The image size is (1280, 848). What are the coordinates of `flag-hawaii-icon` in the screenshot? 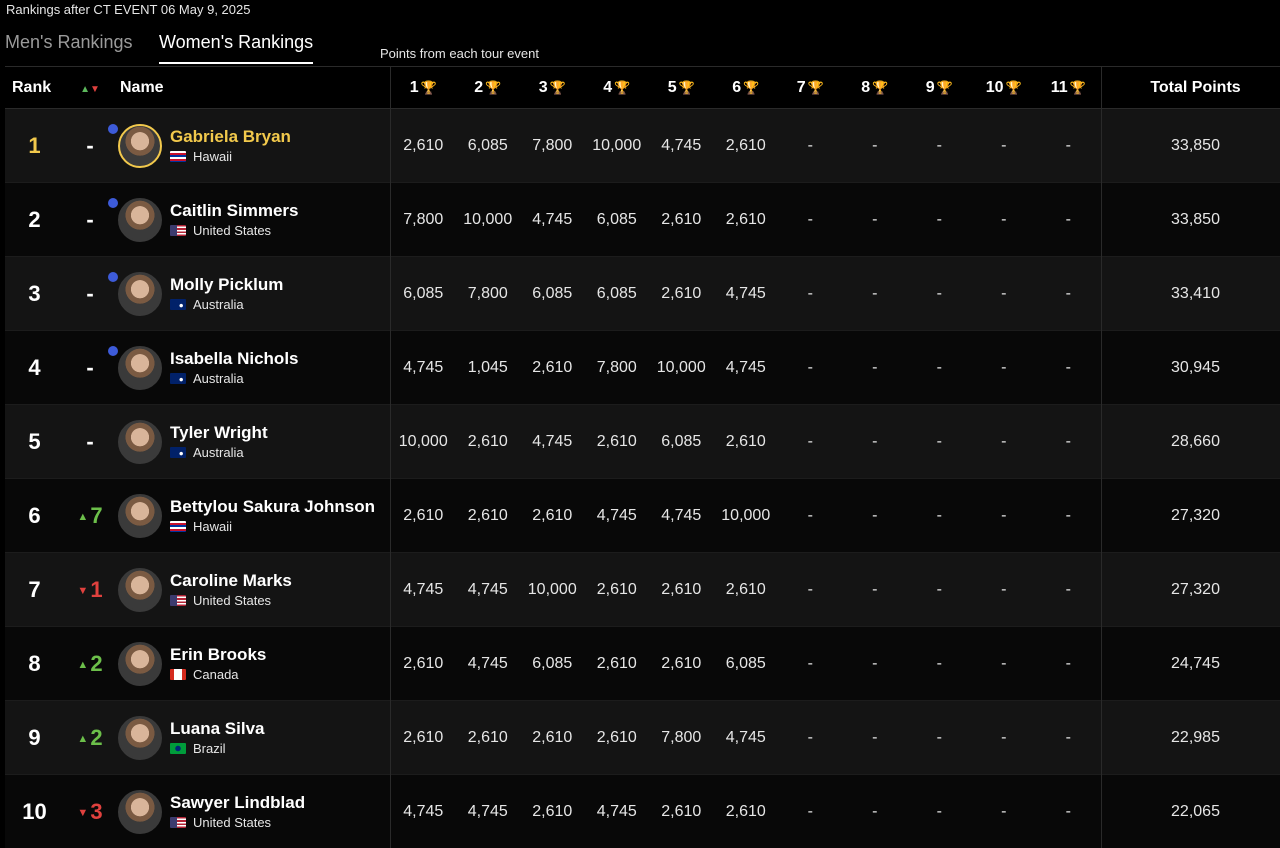 It's located at (178, 156).